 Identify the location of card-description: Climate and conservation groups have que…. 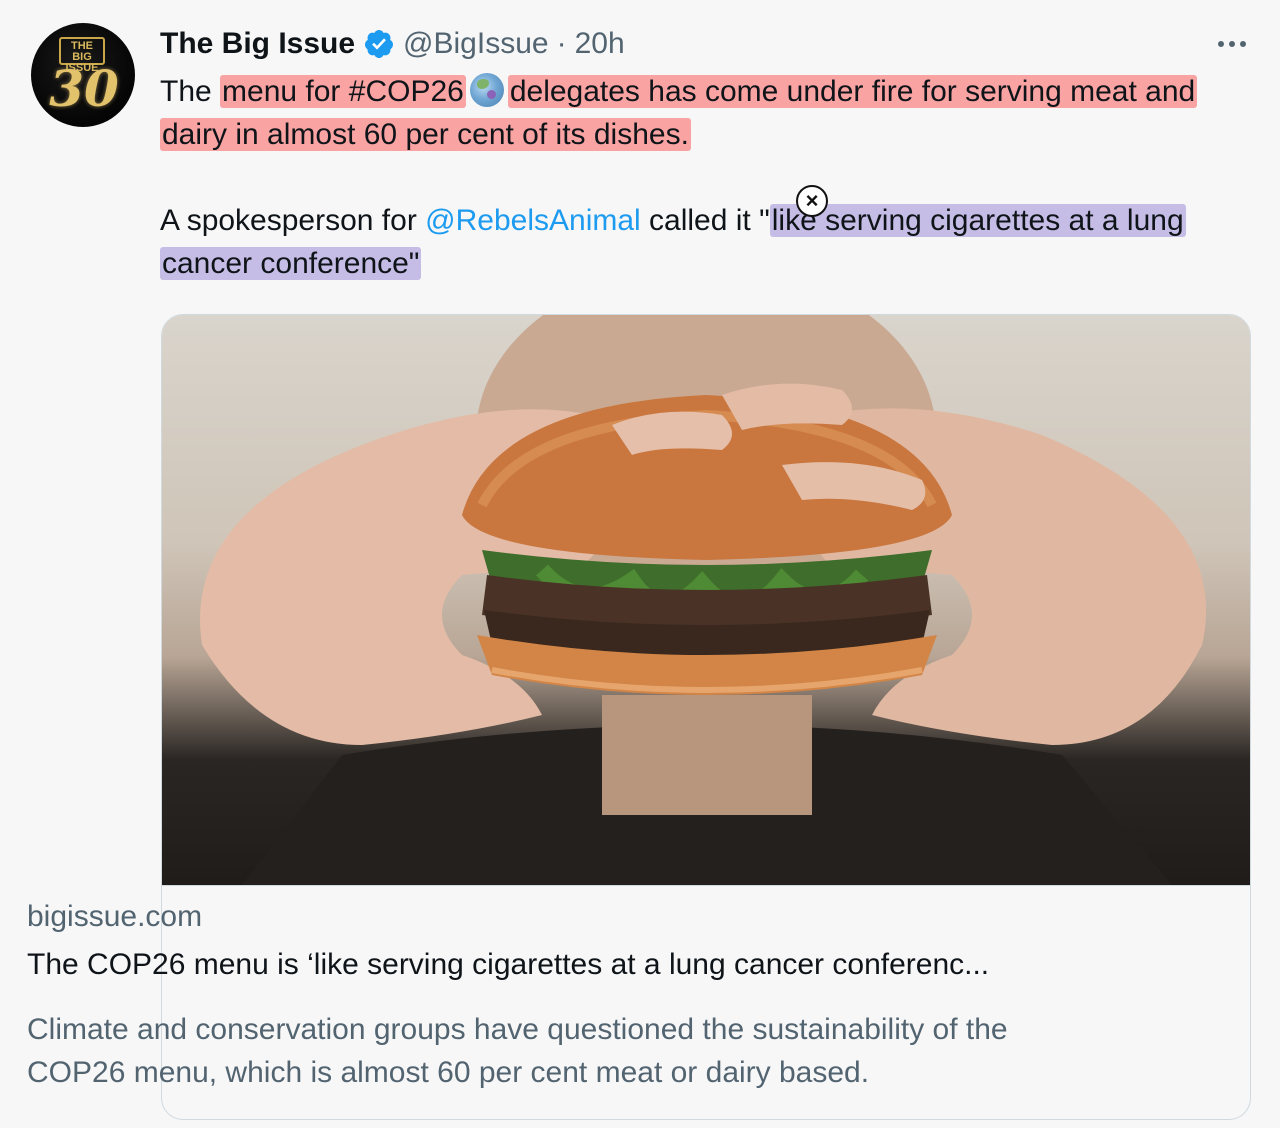
(517, 1051).